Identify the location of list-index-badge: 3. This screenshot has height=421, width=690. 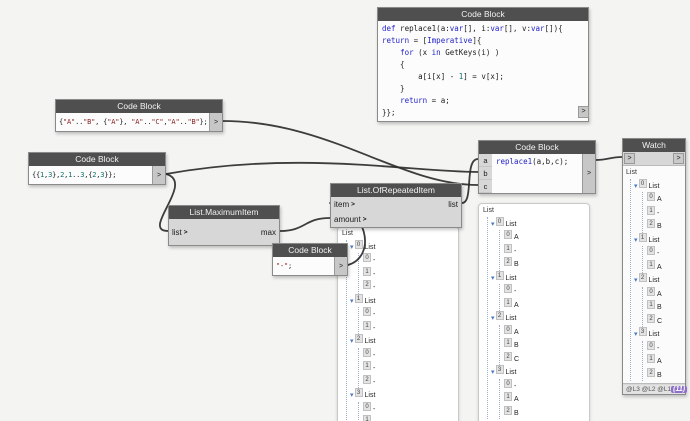
(358, 393).